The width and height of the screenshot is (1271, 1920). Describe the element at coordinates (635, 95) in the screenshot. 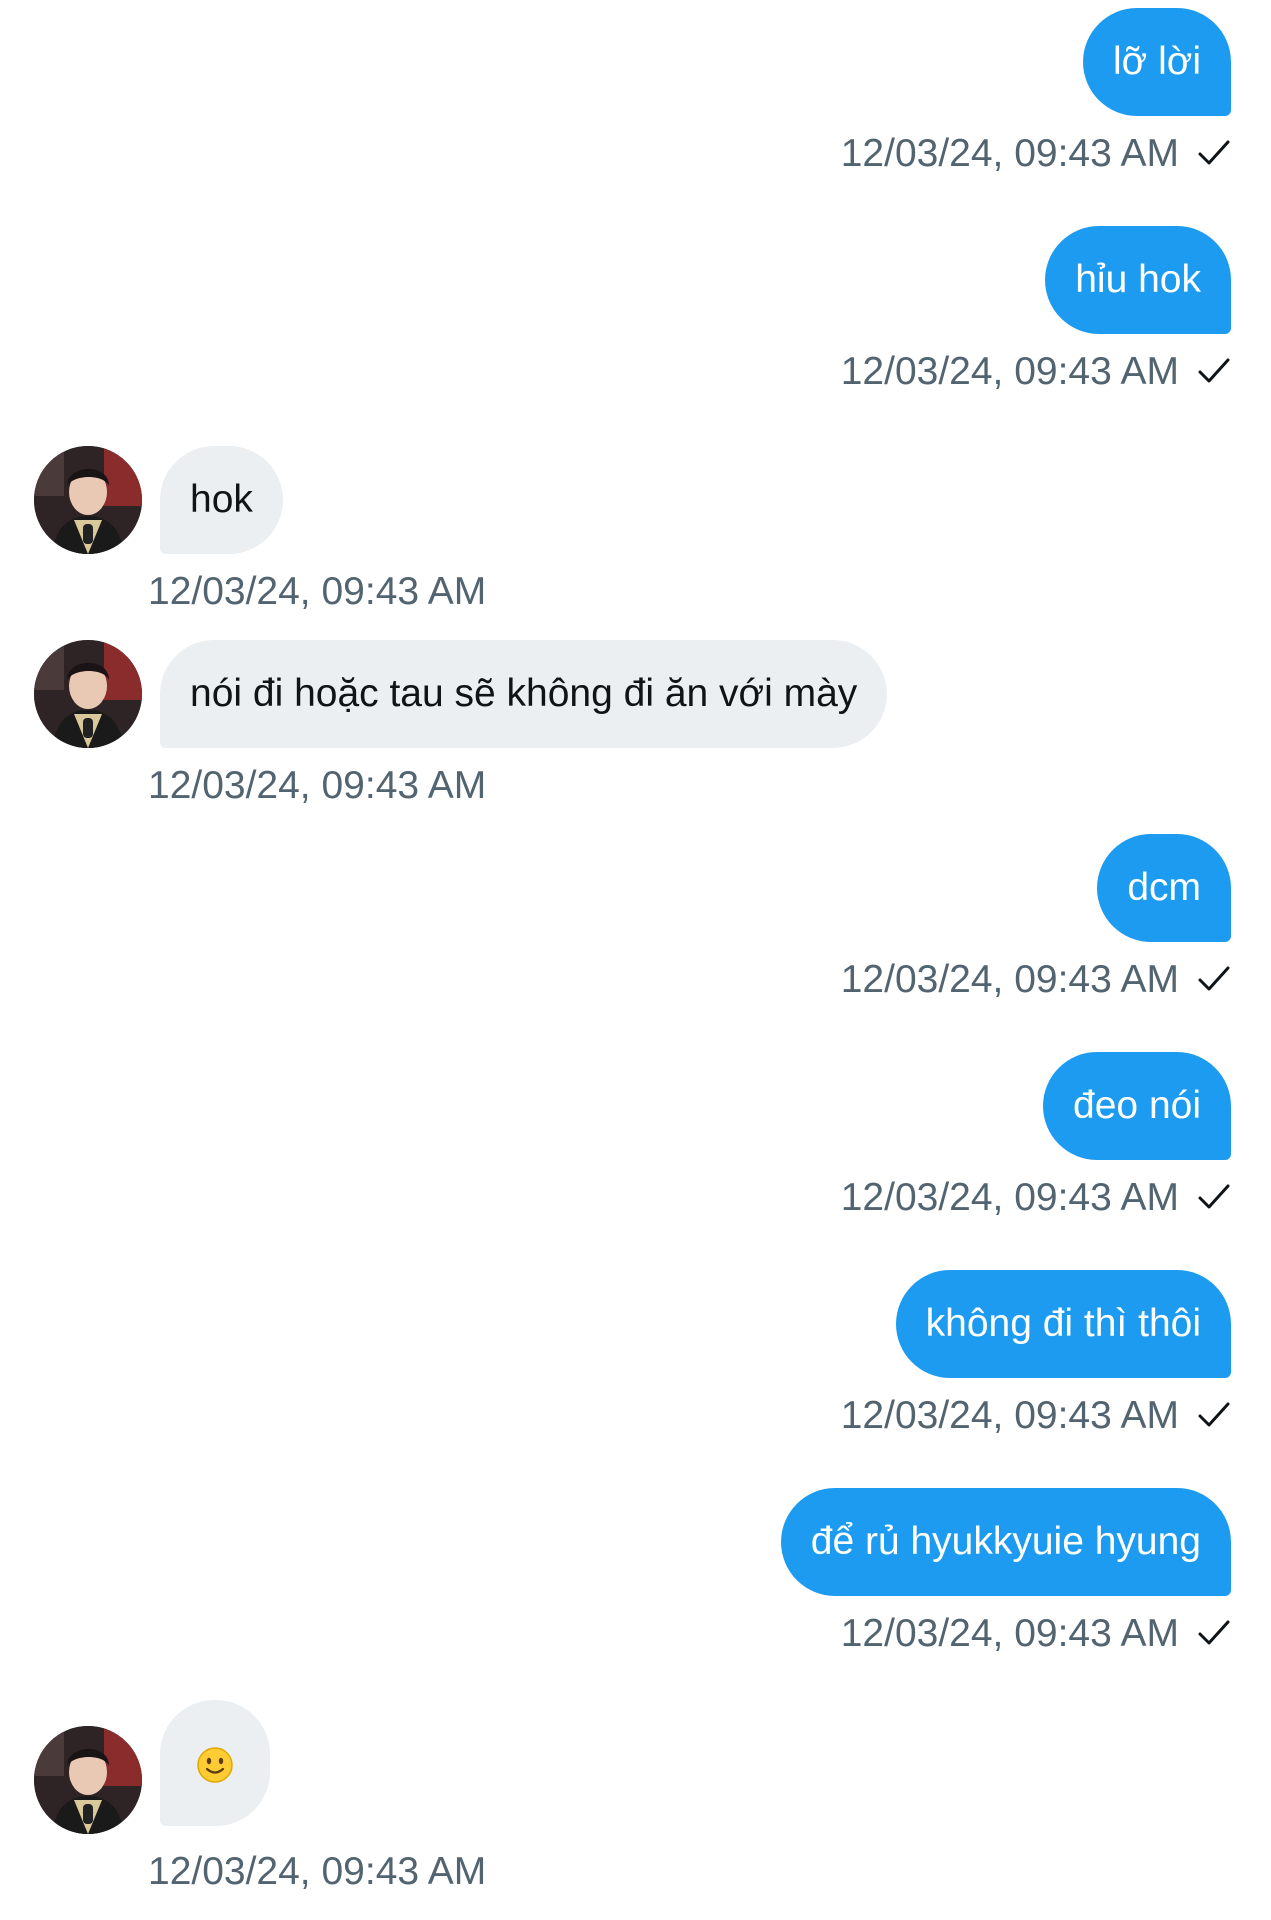

I see `message-outgoing: lỡ lời 12/03/24, 09:43 AM` at that location.